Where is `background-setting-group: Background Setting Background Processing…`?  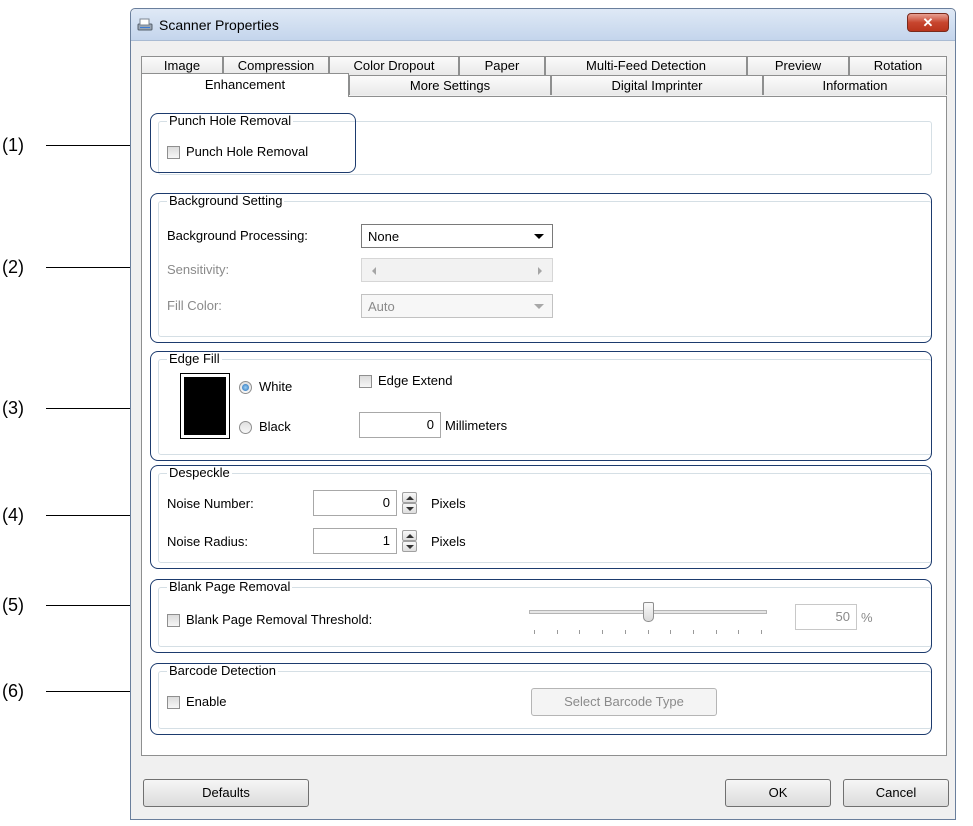
background-setting-group: Background Setting Background Processing… is located at coordinates (545, 265).